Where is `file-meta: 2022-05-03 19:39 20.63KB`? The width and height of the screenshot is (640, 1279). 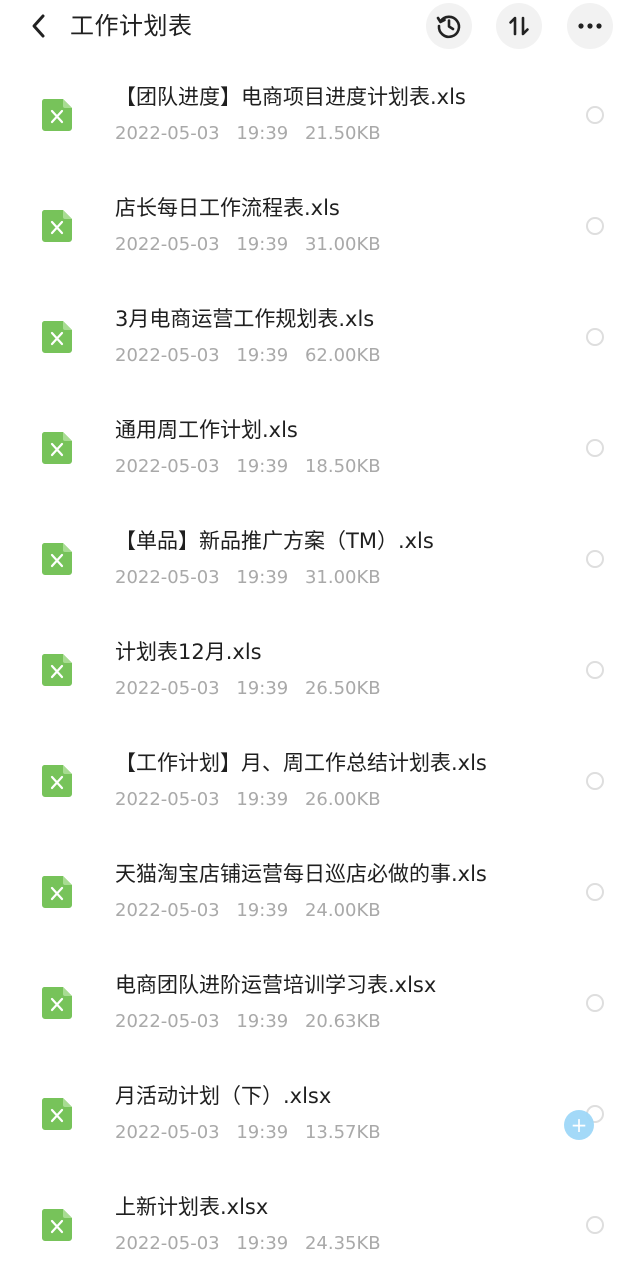
file-meta: 2022-05-03 19:39 20.63KB is located at coordinates (253, 1022).